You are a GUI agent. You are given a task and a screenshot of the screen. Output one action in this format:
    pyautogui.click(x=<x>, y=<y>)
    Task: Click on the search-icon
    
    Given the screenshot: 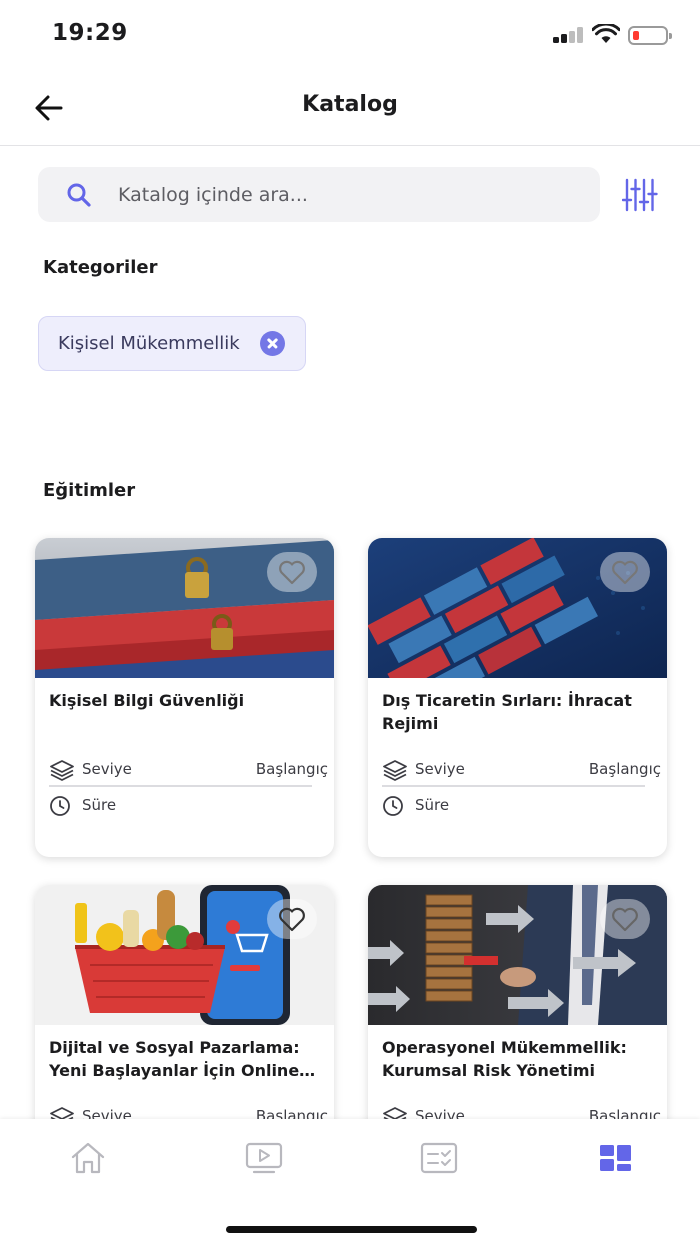 What is the action you would take?
    pyautogui.click(x=79, y=195)
    